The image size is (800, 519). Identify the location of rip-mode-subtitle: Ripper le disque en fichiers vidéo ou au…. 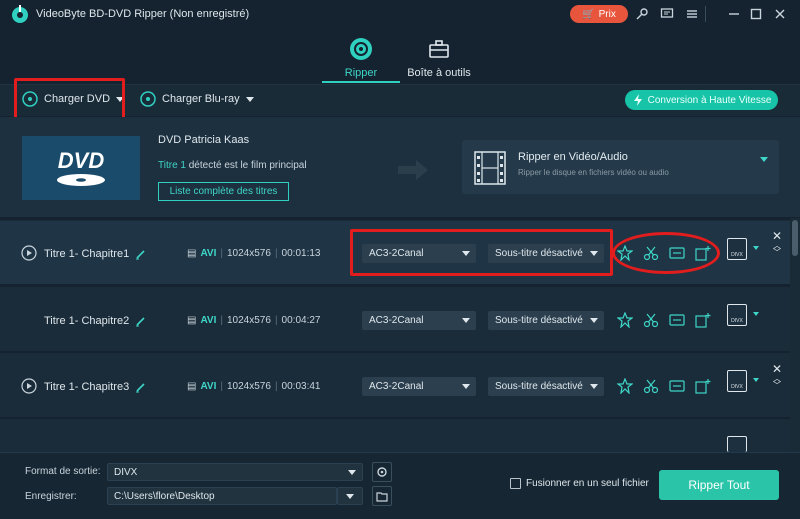
(593, 172).